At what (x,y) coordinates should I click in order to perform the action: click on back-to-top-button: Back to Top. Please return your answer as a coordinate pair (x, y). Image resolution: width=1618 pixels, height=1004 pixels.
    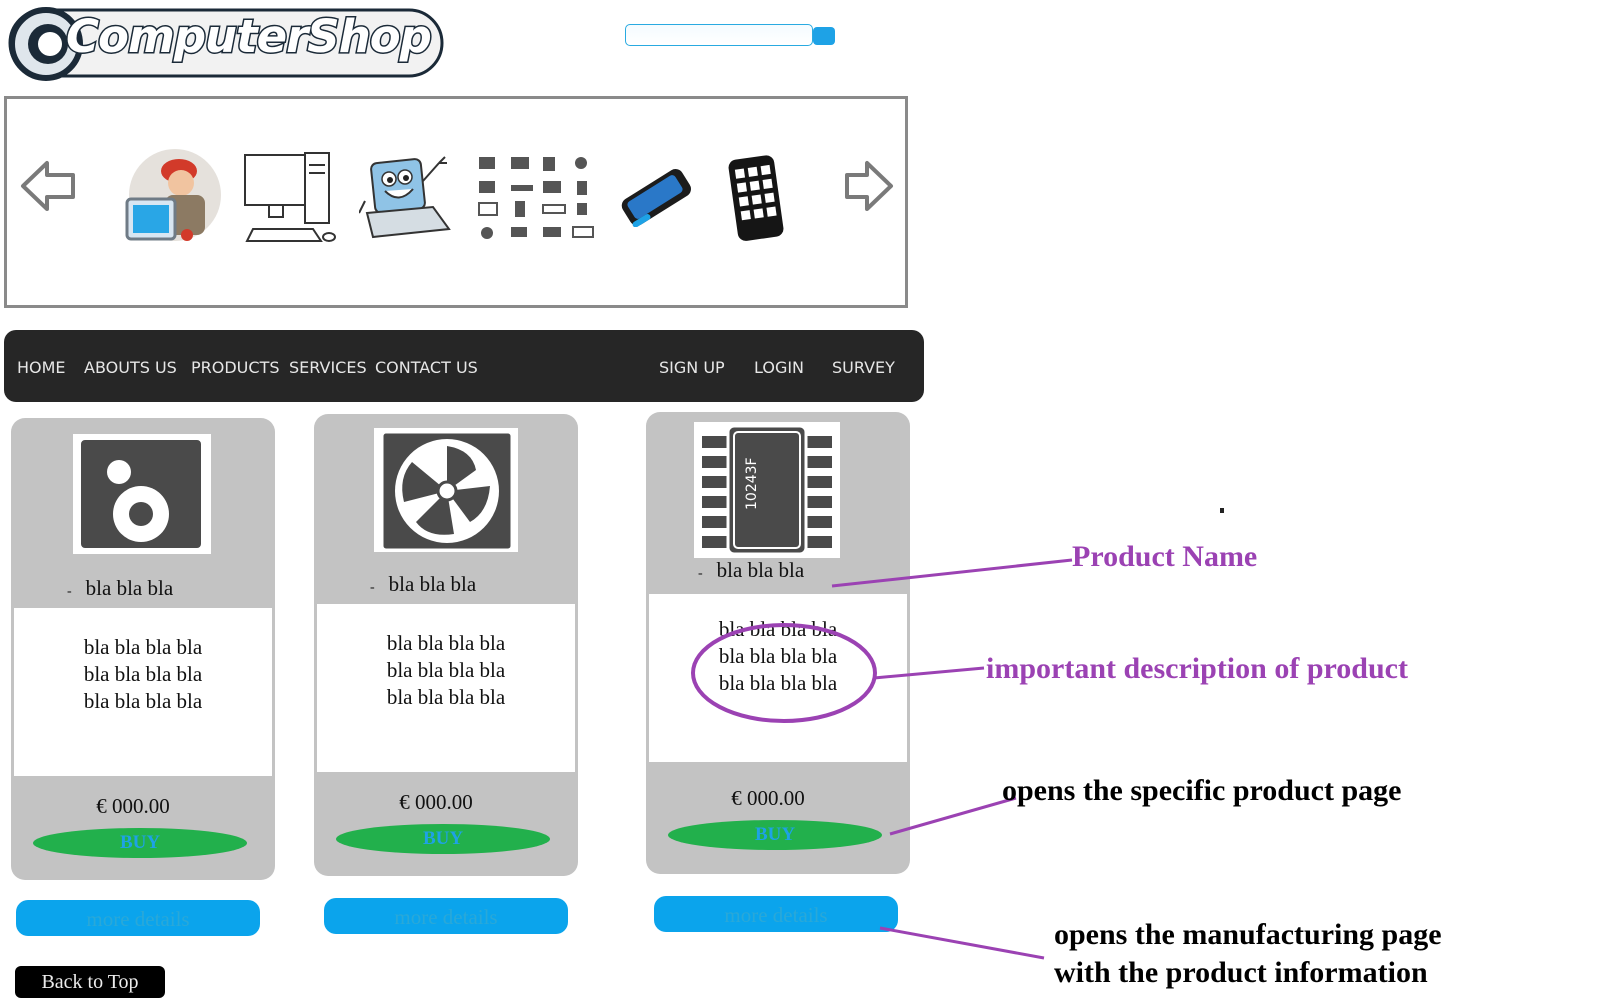
    Looking at the image, I should click on (90, 982).